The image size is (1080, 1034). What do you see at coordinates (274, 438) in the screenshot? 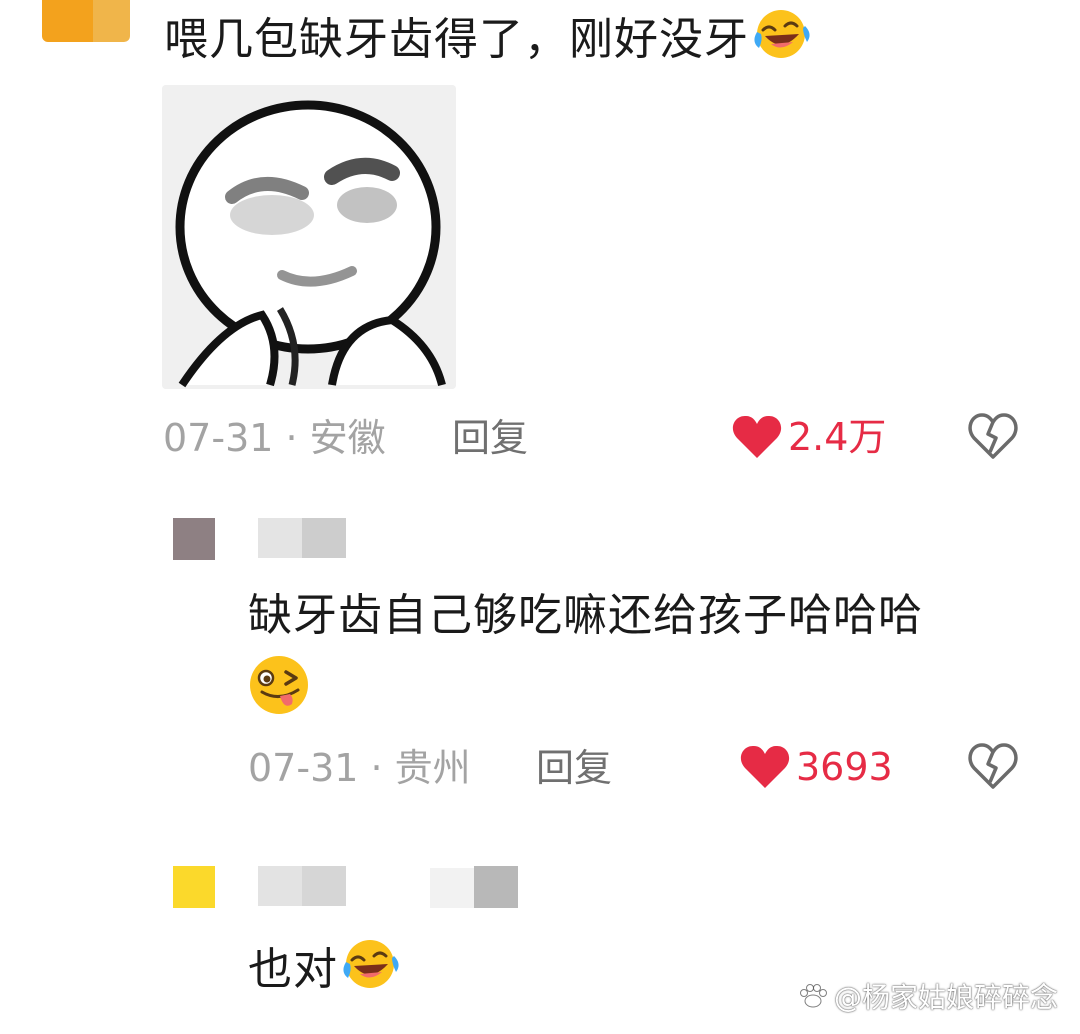
I see `comment-date-location: 07-31 · 安徽` at bounding box center [274, 438].